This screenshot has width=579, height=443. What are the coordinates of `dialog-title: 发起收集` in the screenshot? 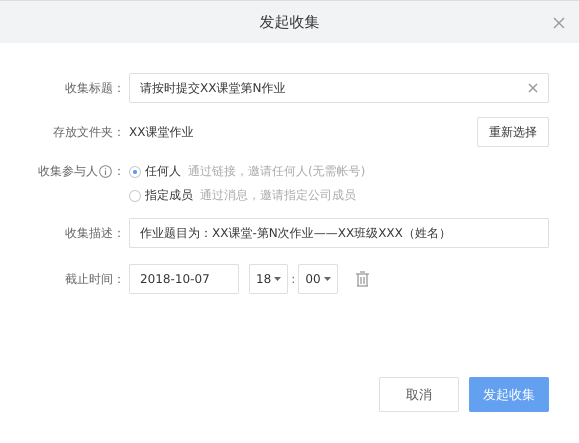 It's located at (290, 22).